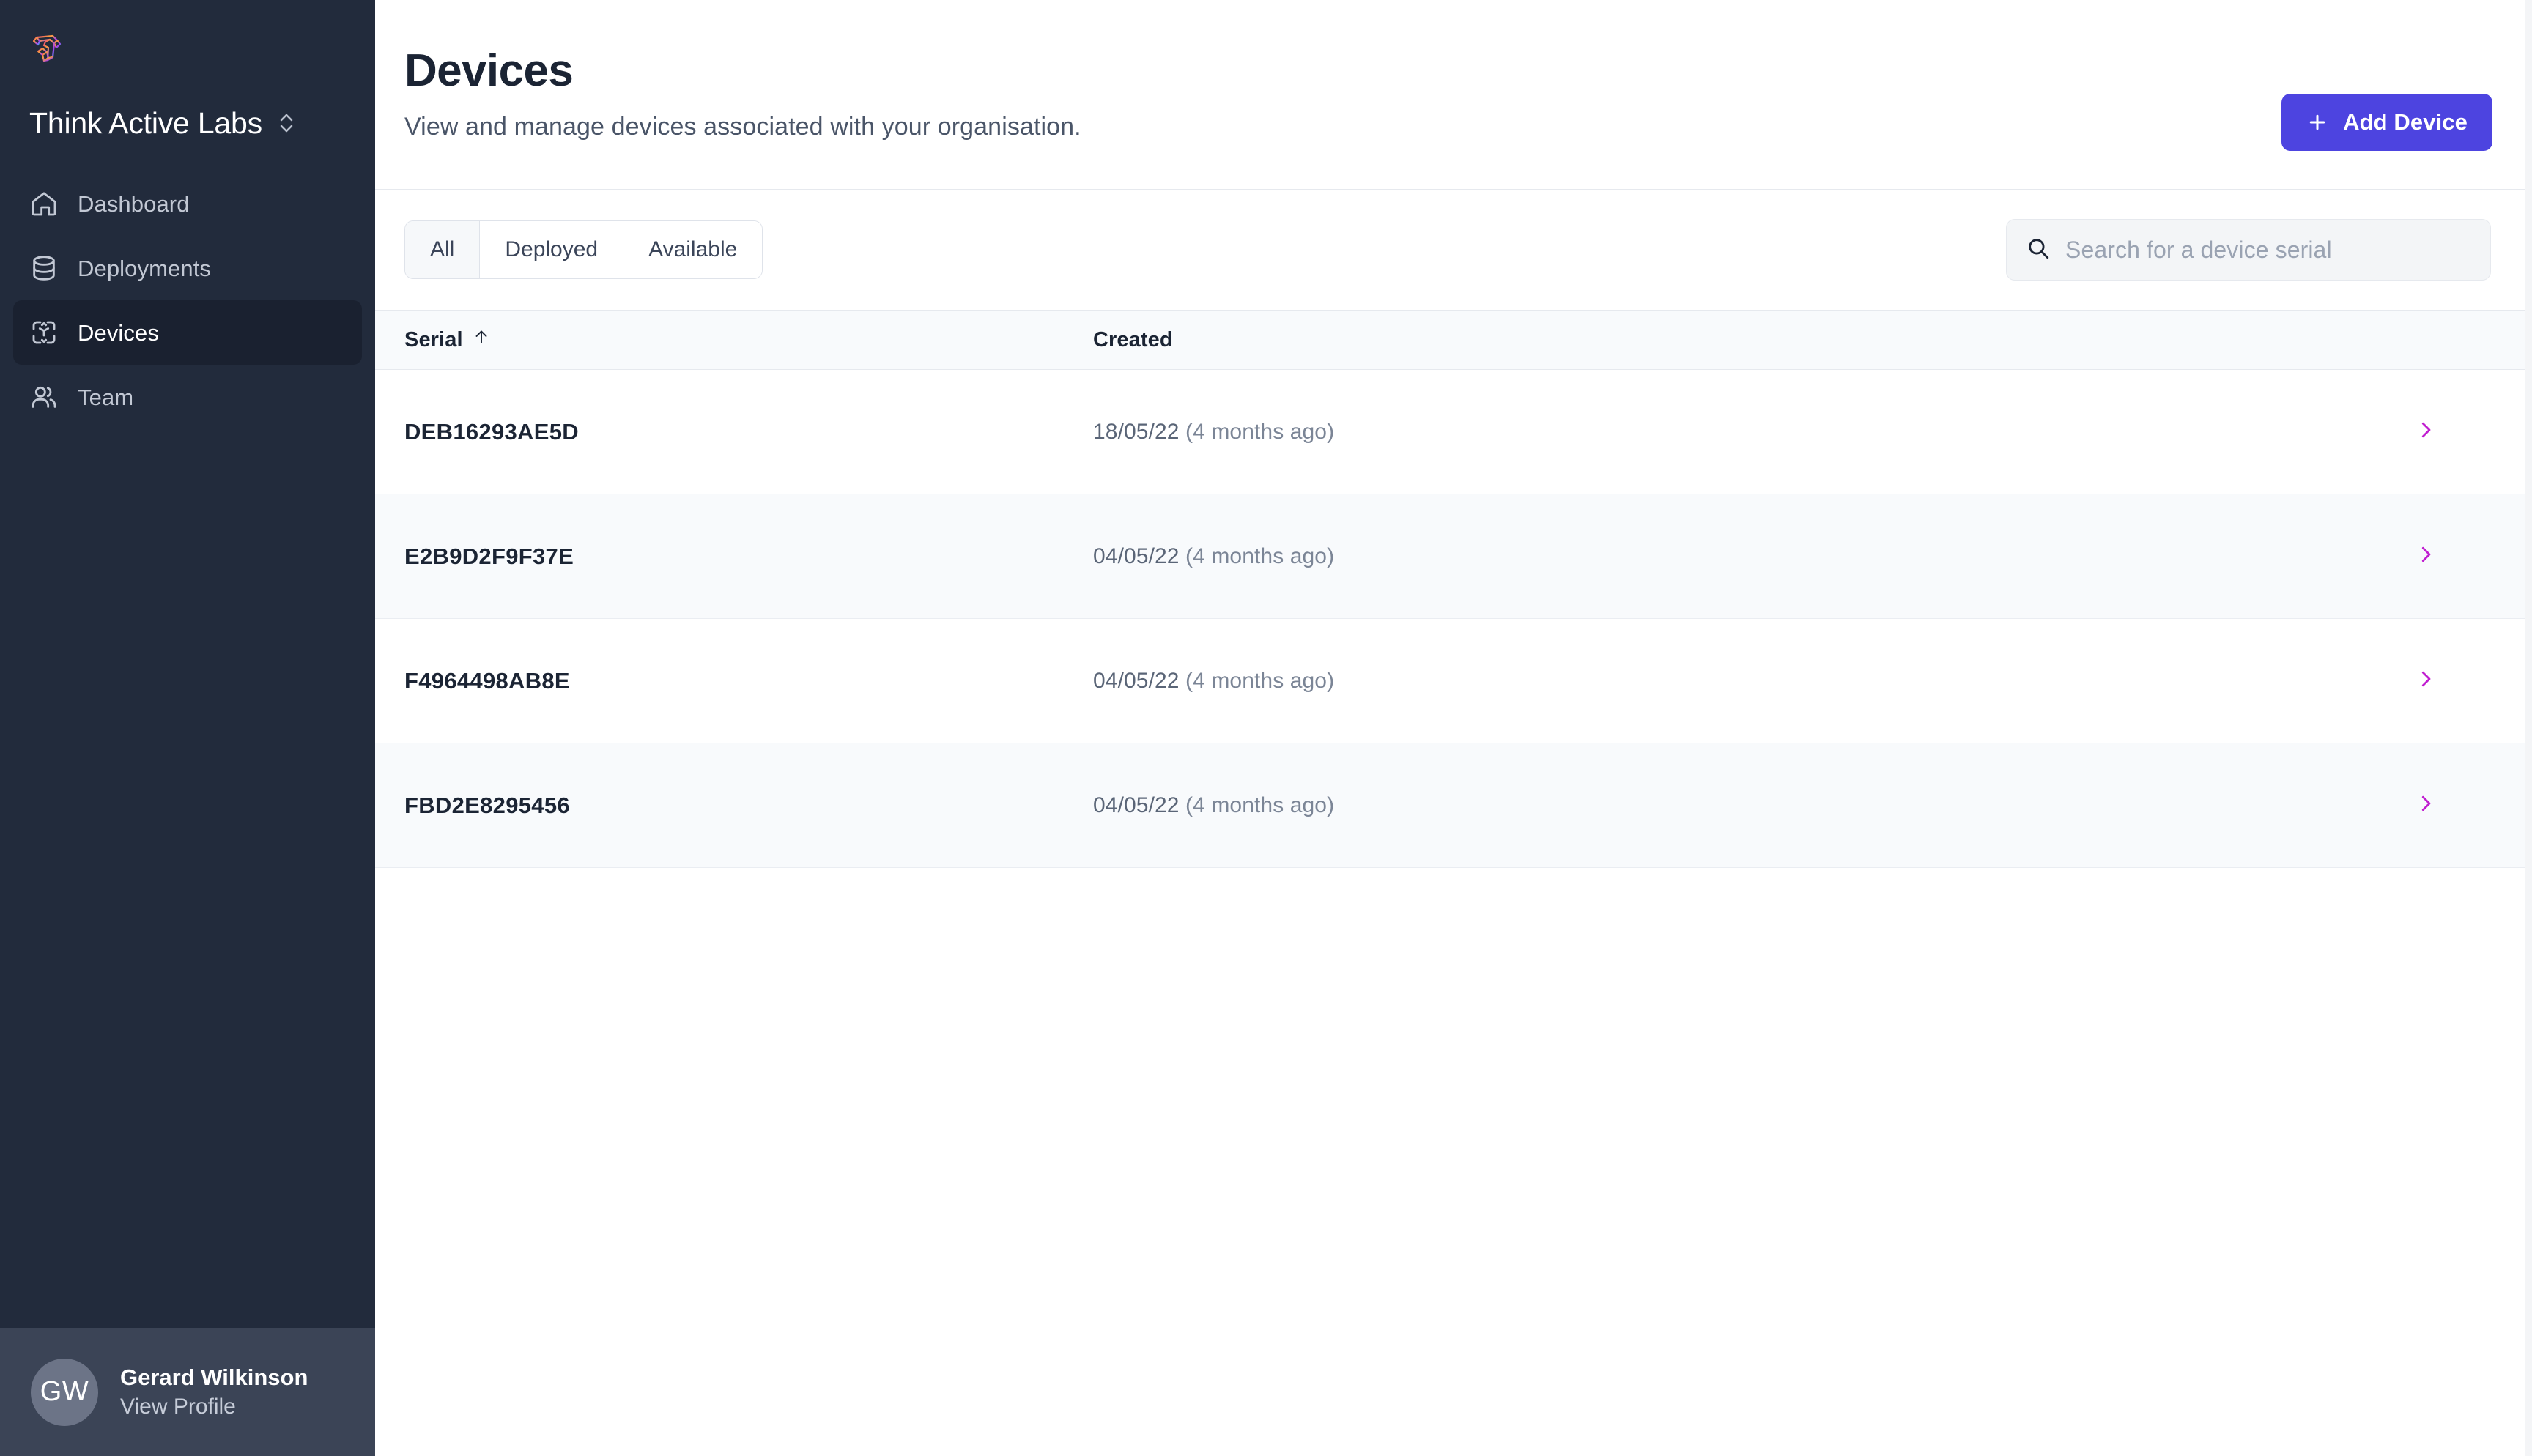 The width and height of the screenshot is (2532, 1456). Describe the element at coordinates (106, 397) in the screenshot. I see `sidebar-item-label: Team` at that location.